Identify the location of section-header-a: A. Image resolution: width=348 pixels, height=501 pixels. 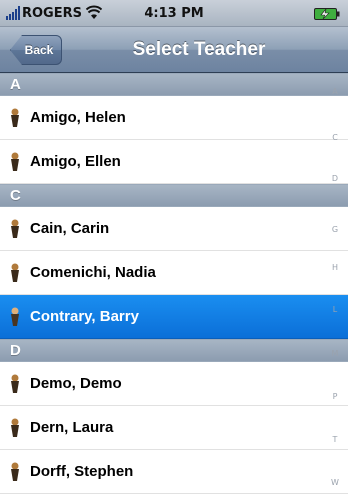
(174, 84).